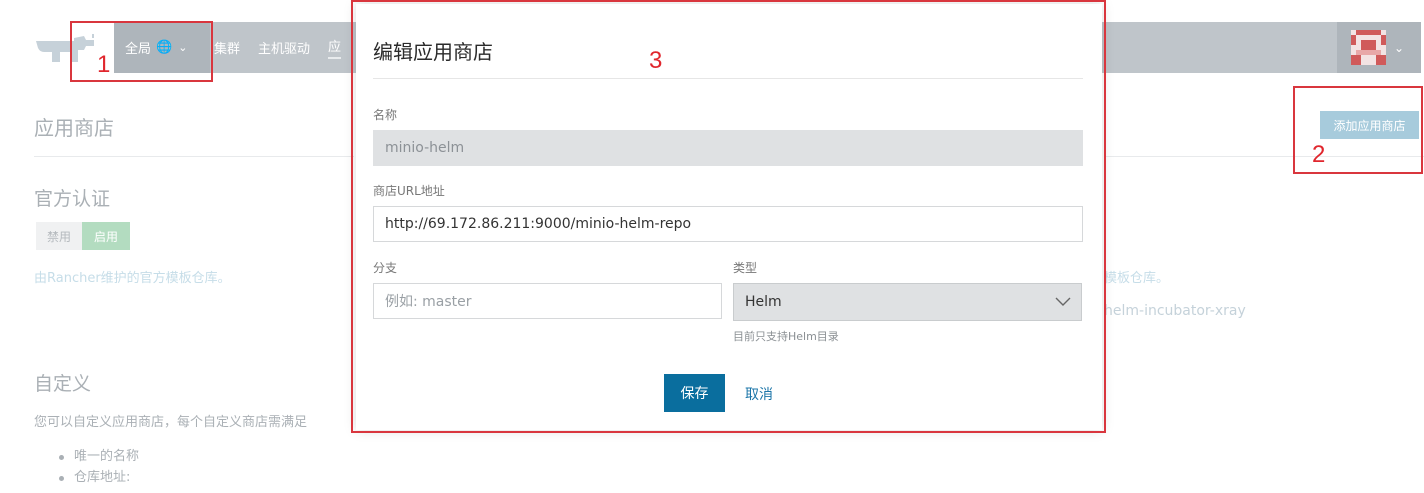  Describe the element at coordinates (335, 47) in the screenshot. I see `nav-link-apps: 应` at that location.